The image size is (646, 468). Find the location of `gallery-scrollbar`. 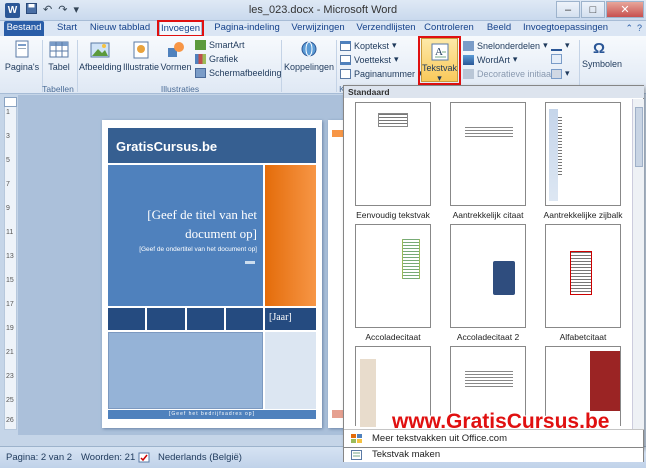

gallery-scrollbar is located at coordinates (638, 264).